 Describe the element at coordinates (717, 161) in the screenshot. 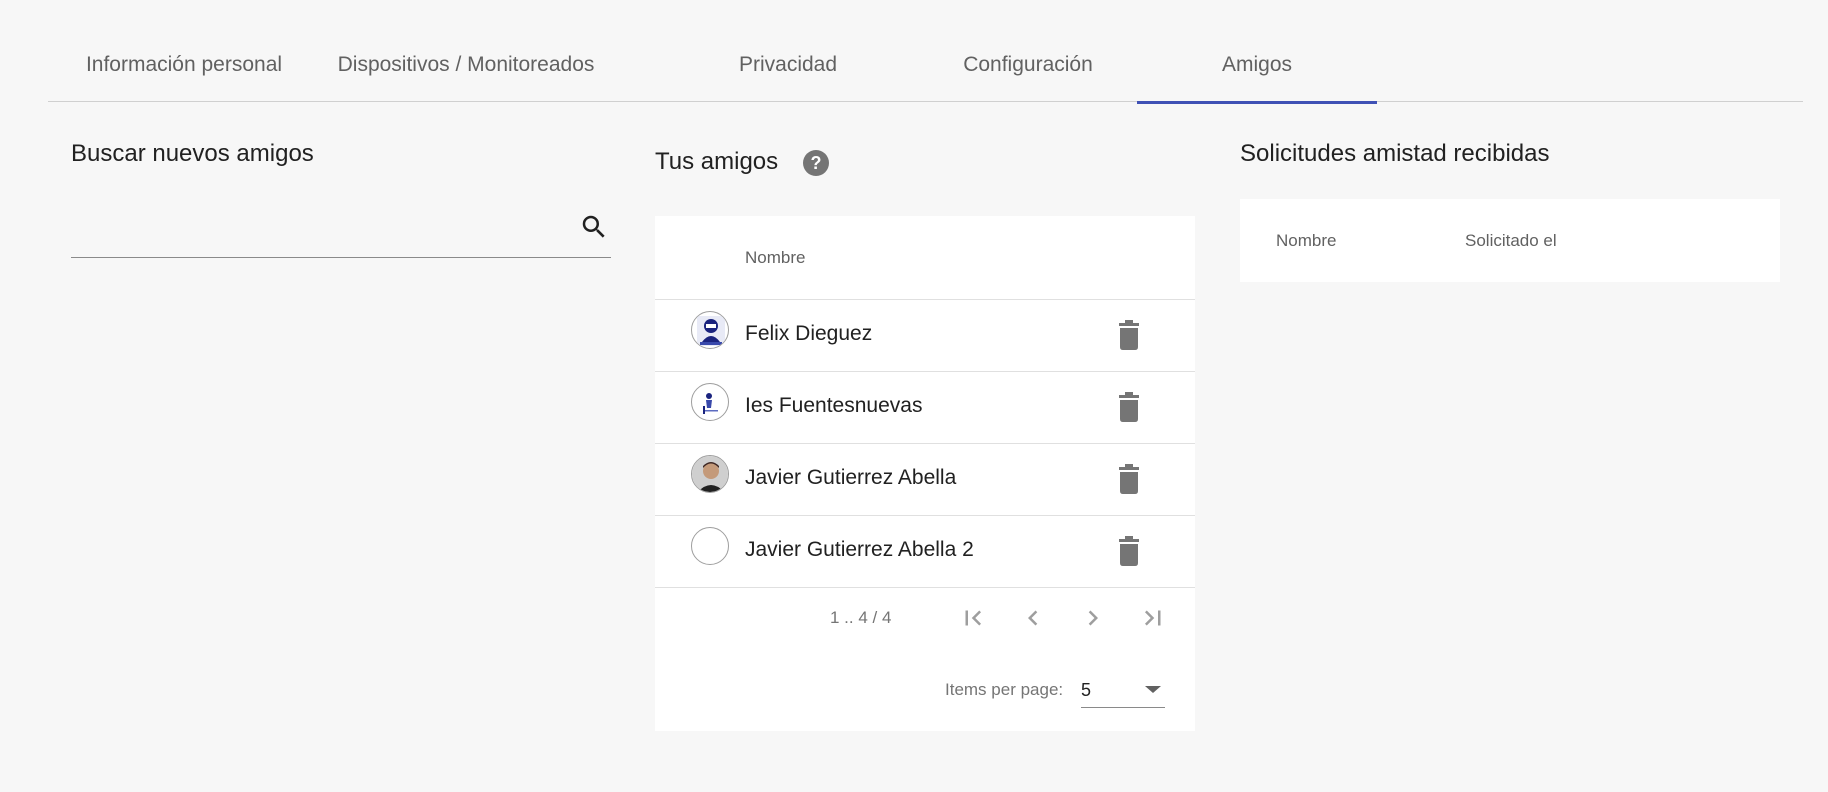

I see `friends-section-title: Tus amigos` at that location.